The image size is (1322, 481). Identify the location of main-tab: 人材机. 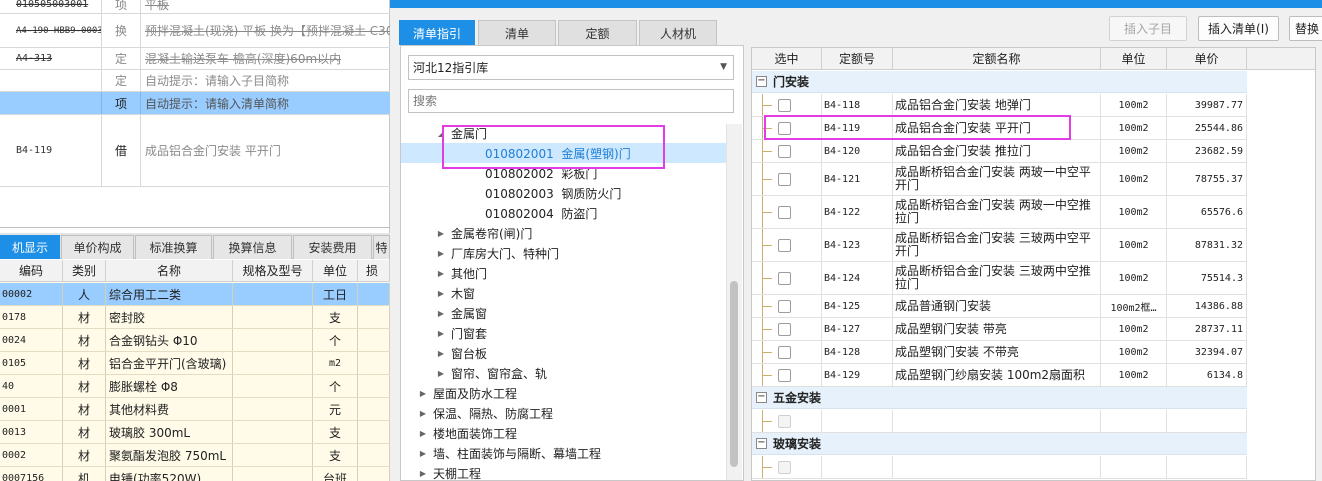
(678, 32).